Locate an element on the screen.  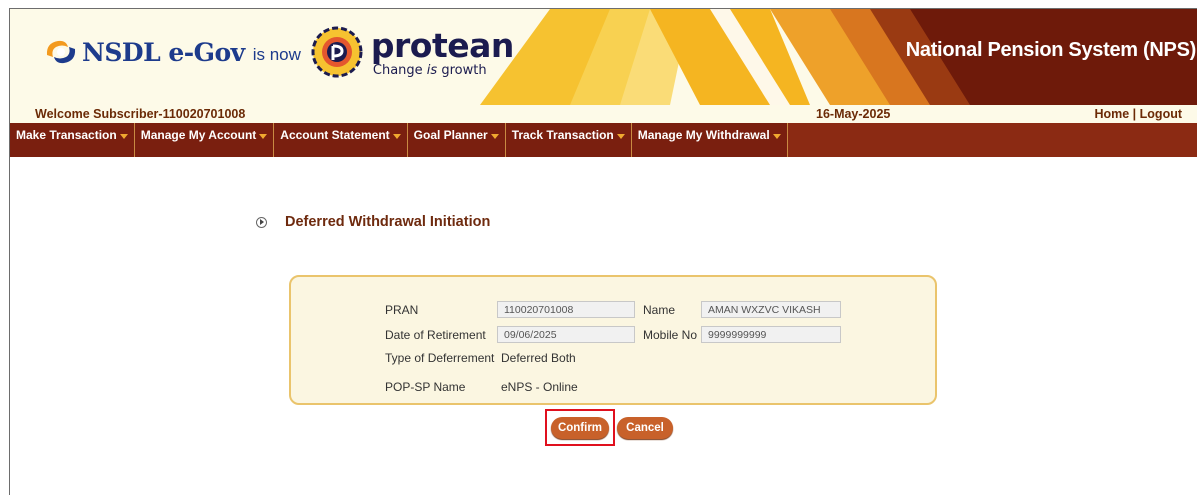
brand-tagline: Change is growth is located at coordinates (443, 70).